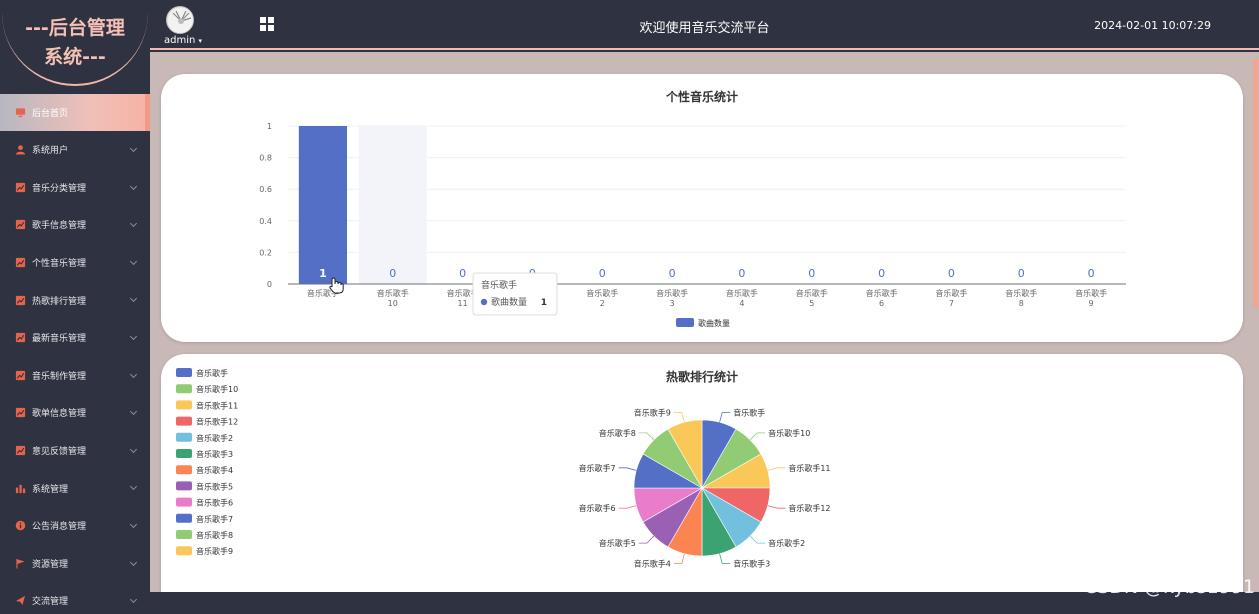 The image size is (1259, 614). What do you see at coordinates (214, 519) in the screenshot?
I see `legend-label: 音乐歌手7` at bounding box center [214, 519].